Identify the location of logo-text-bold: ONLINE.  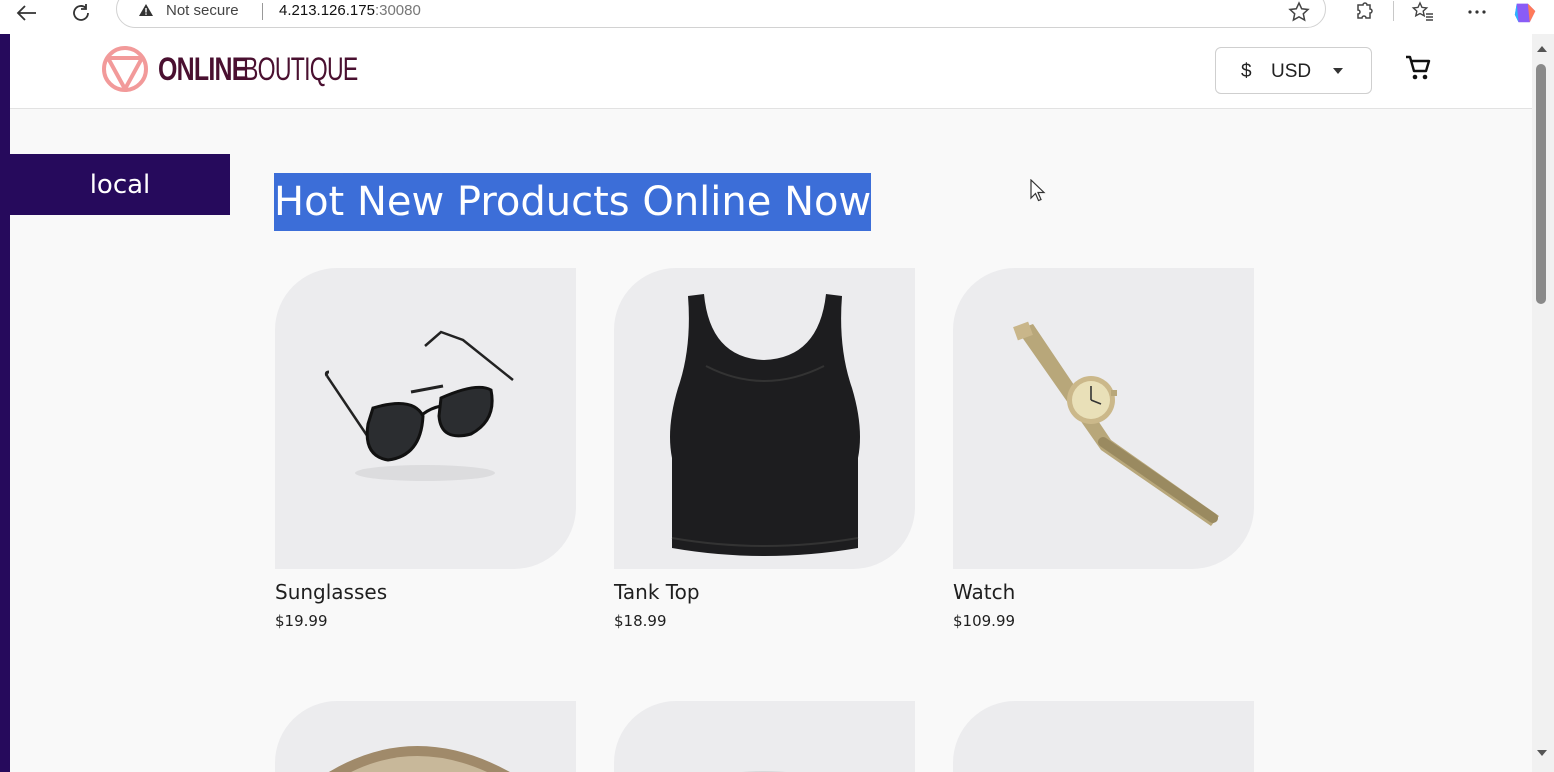
(203, 68).